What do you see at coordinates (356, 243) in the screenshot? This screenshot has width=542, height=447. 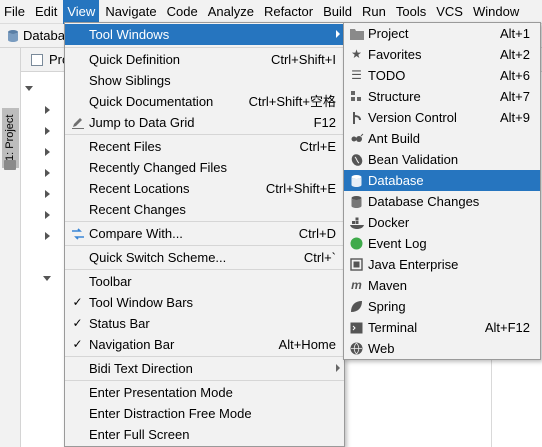 I see `event-log-icon` at bounding box center [356, 243].